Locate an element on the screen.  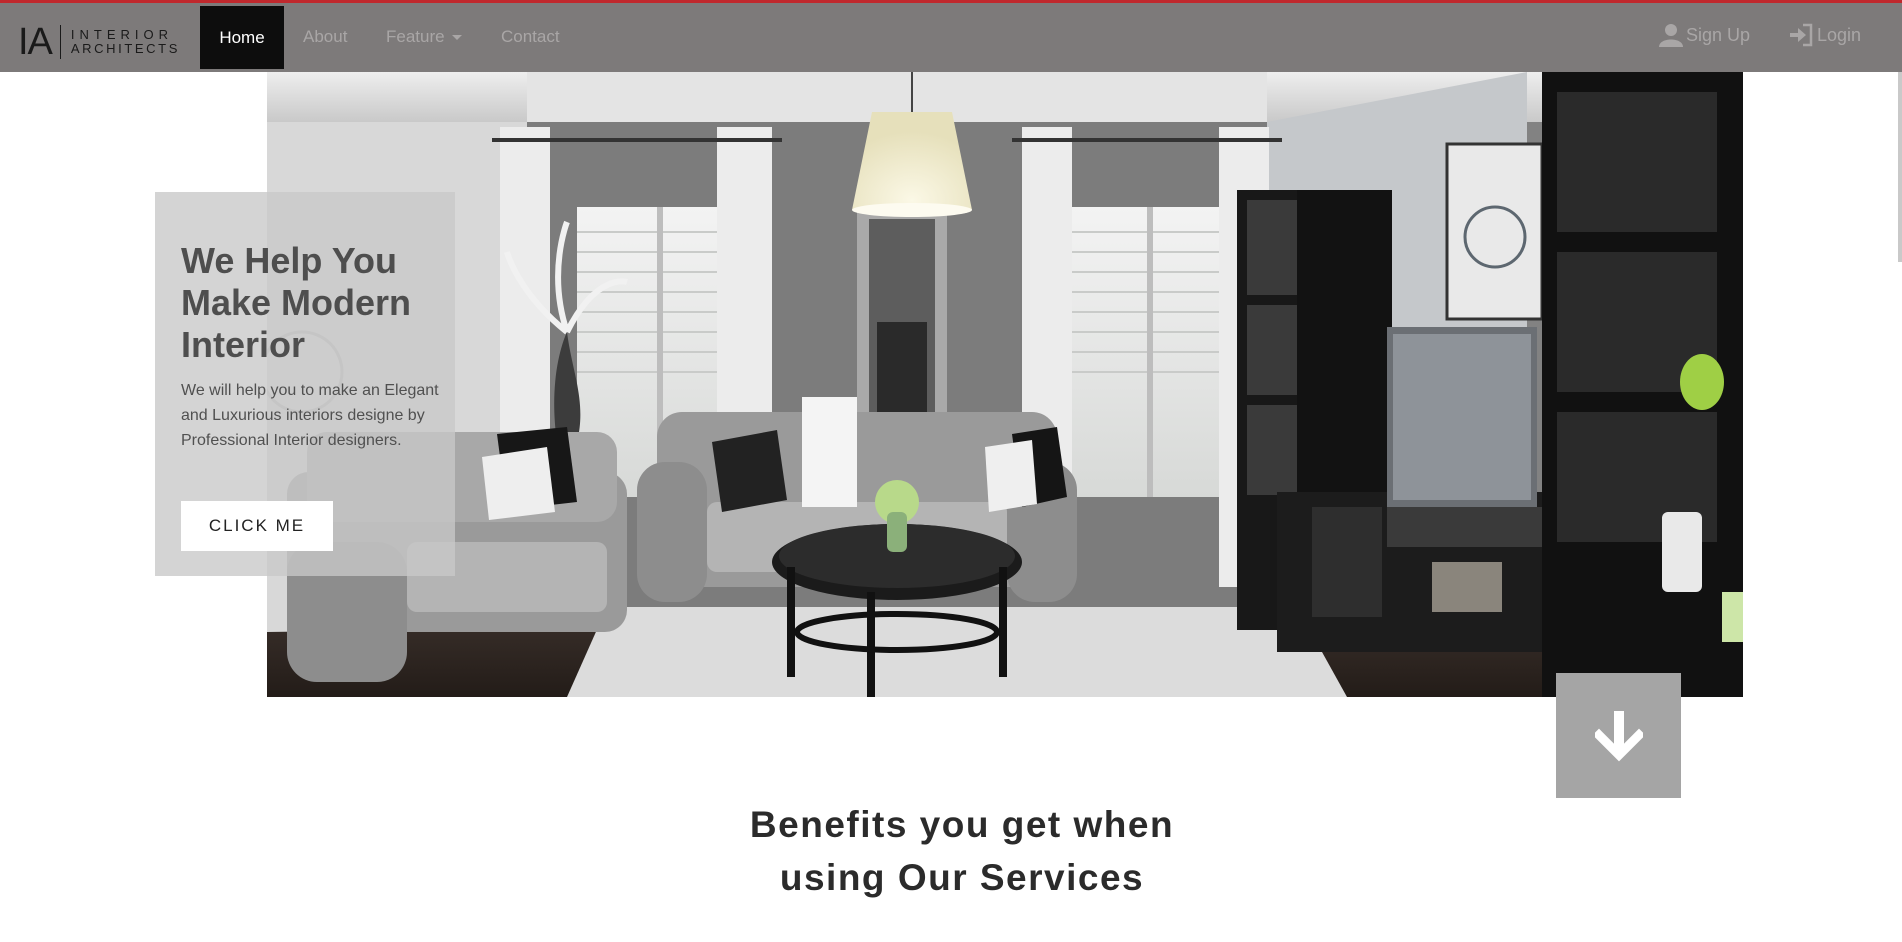
nav-about: About is located at coordinates (325, 37).